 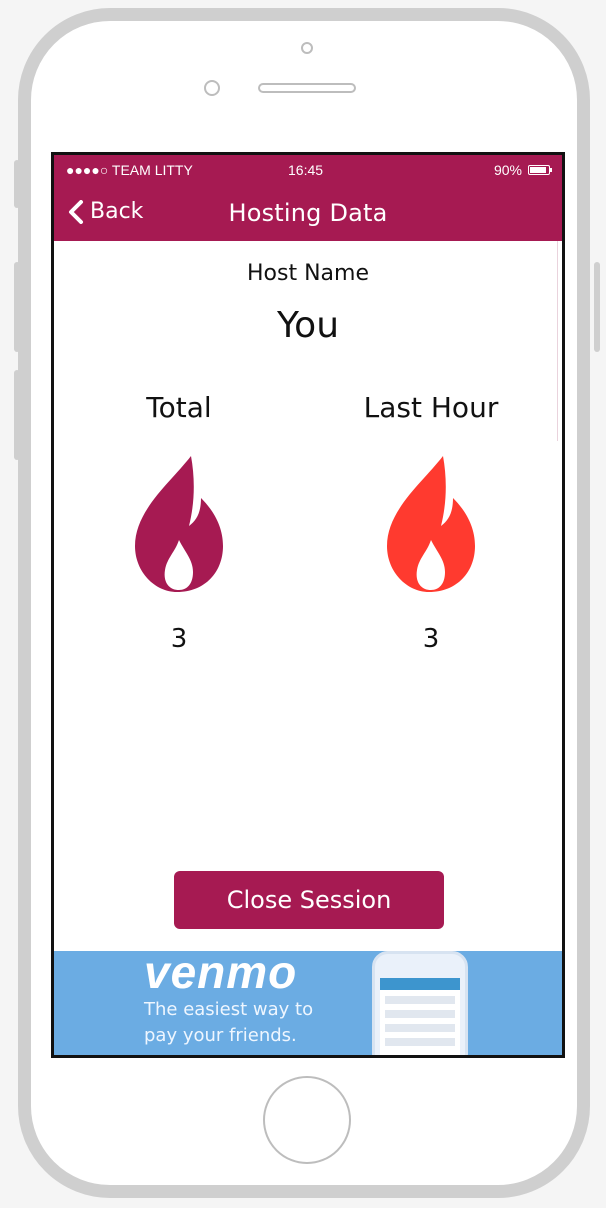 What do you see at coordinates (221, 974) in the screenshot?
I see `venmo-logo: venmo` at bounding box center [221, 974].